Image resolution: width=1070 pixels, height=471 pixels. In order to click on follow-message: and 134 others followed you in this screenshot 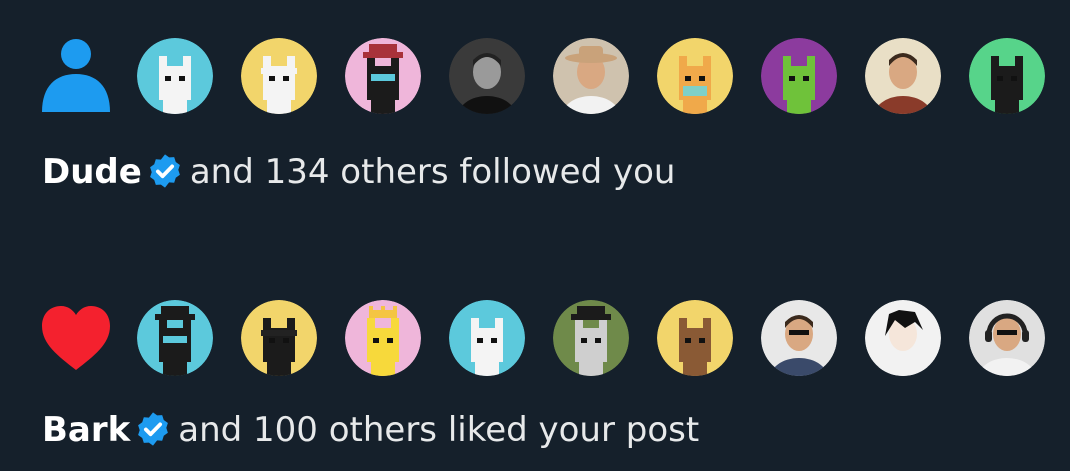, I will do `click(432, 172)`.